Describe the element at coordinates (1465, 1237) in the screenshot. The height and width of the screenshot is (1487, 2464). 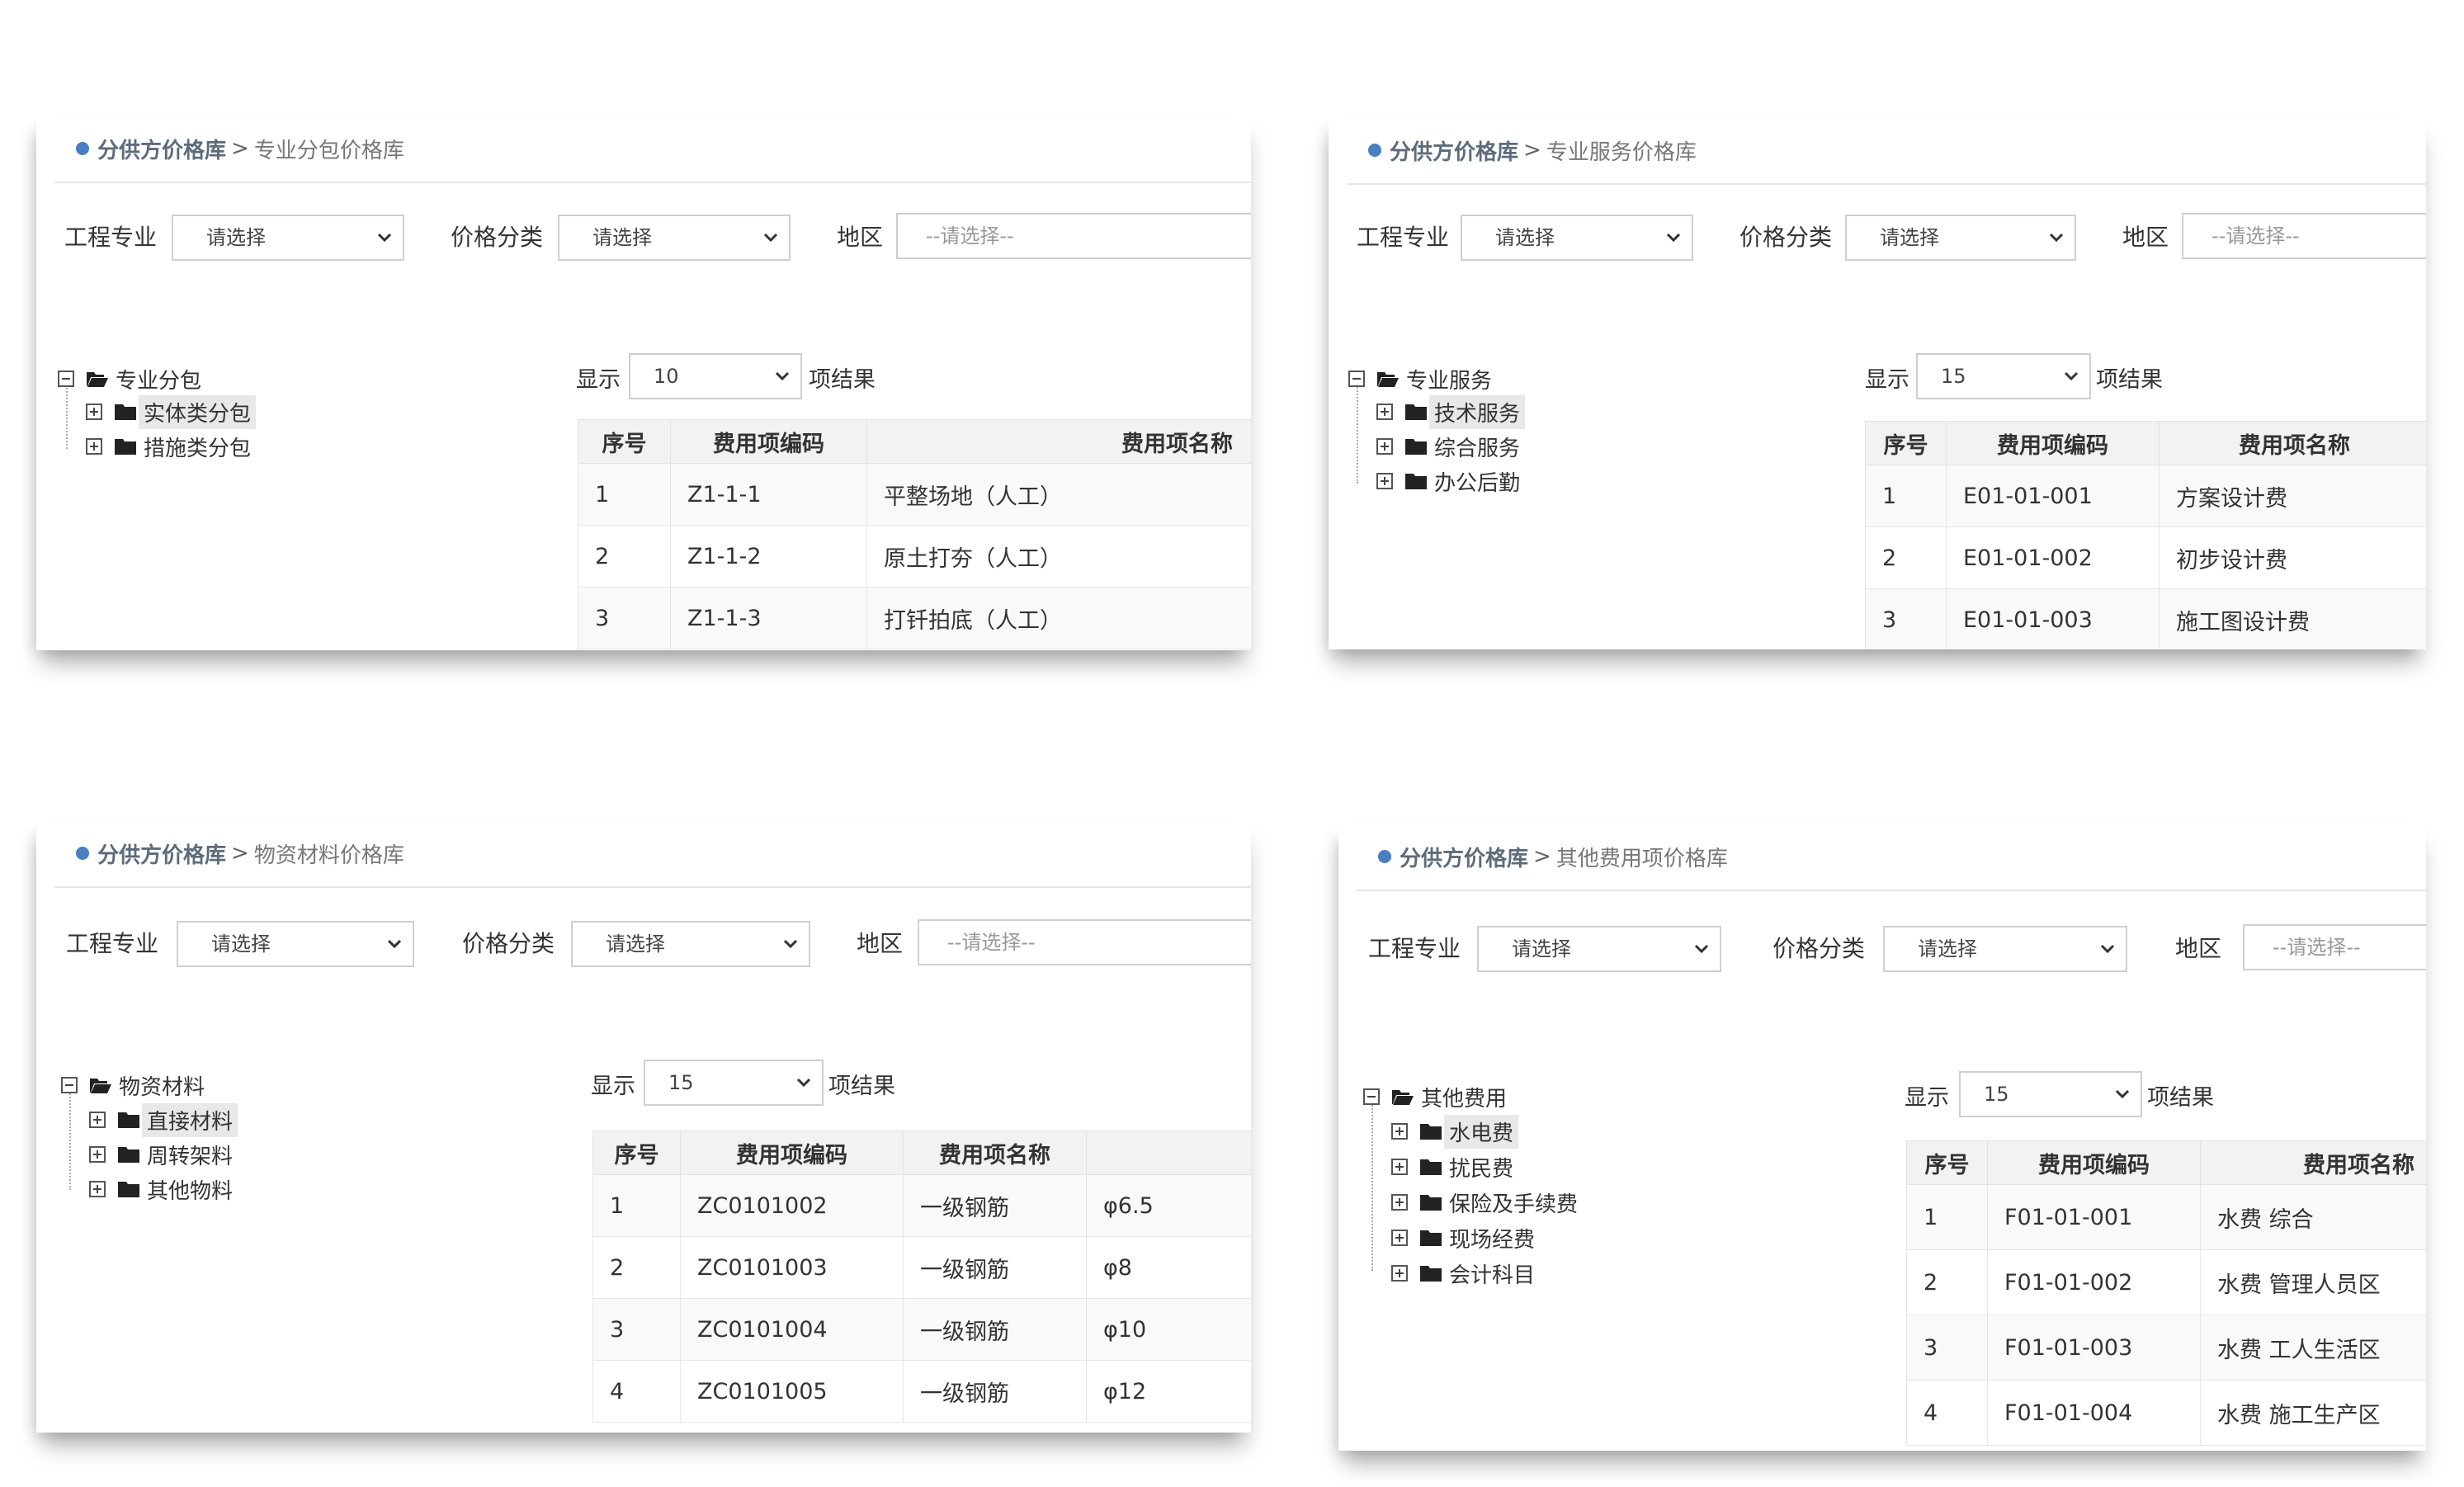
I see `tree-node: 现场经费` at that location.